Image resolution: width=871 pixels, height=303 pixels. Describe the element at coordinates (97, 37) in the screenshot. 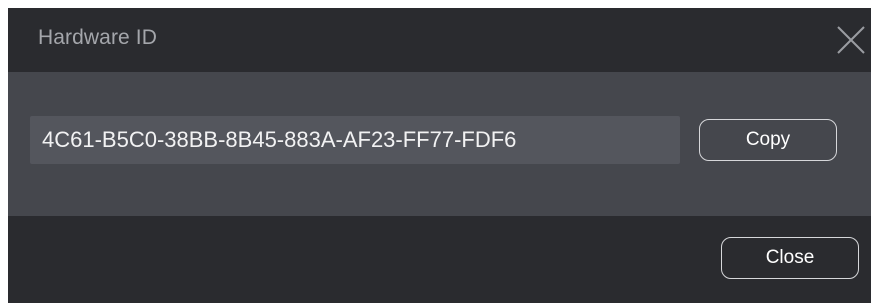

I see `dialog-title: Hardware ID` at that location.